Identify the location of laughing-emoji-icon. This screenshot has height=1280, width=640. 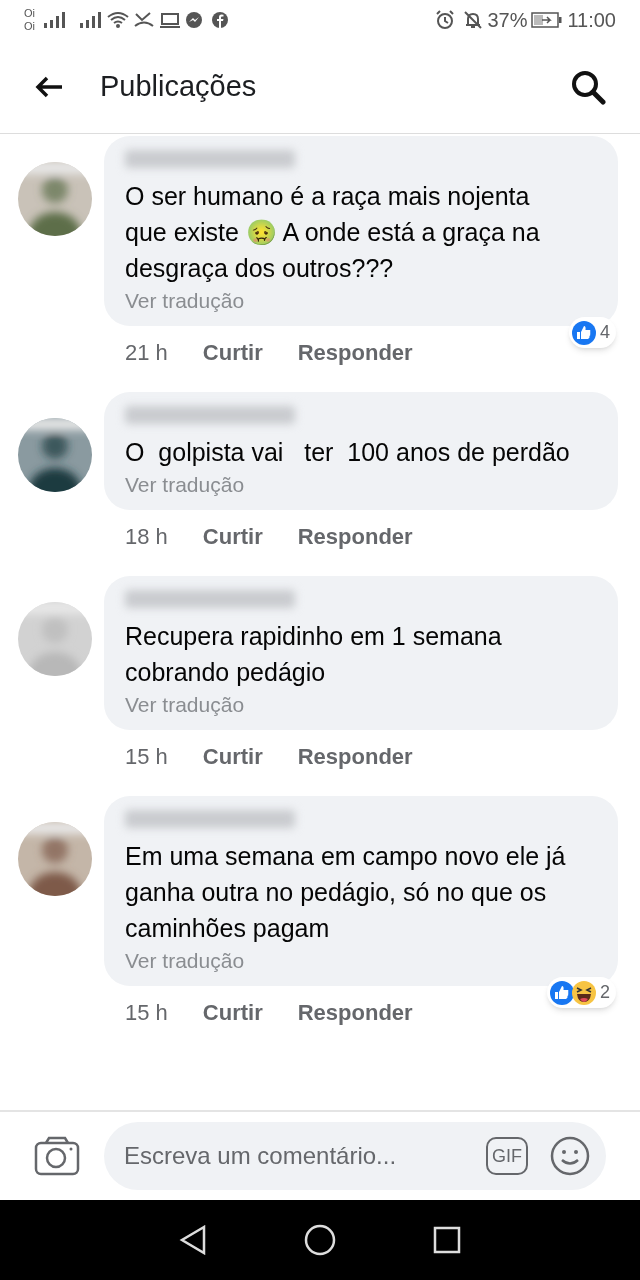
(584, 992).